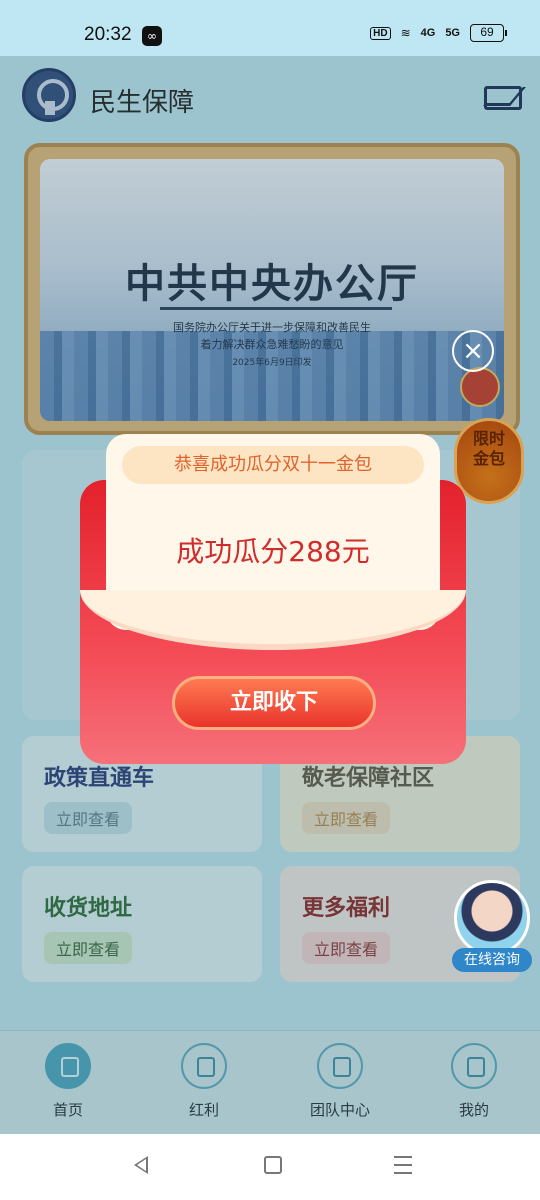  What do you see at coordinates (488, 438) in the screenshot?
I see `gold-badge-line1: 限时` at bounding box center [488, 438].